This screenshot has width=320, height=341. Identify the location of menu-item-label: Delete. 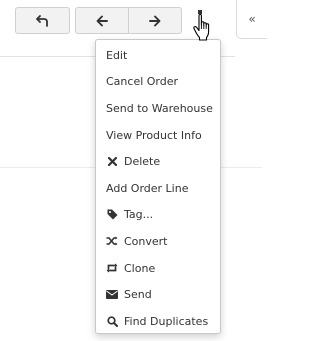
(142, 162).